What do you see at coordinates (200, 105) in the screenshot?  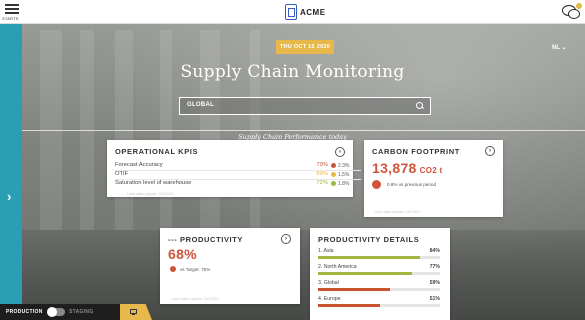 I see `search-input: GLOBAL` at bounding box center [200, 105].